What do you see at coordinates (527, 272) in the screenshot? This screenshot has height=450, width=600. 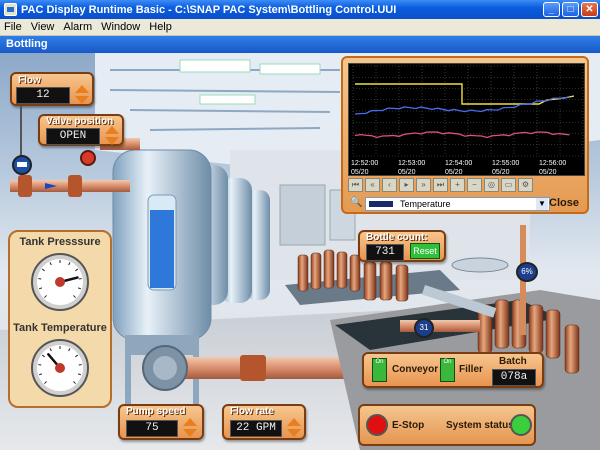 I see `filler-level-badge: 6%` at bounding box center [527, 272].